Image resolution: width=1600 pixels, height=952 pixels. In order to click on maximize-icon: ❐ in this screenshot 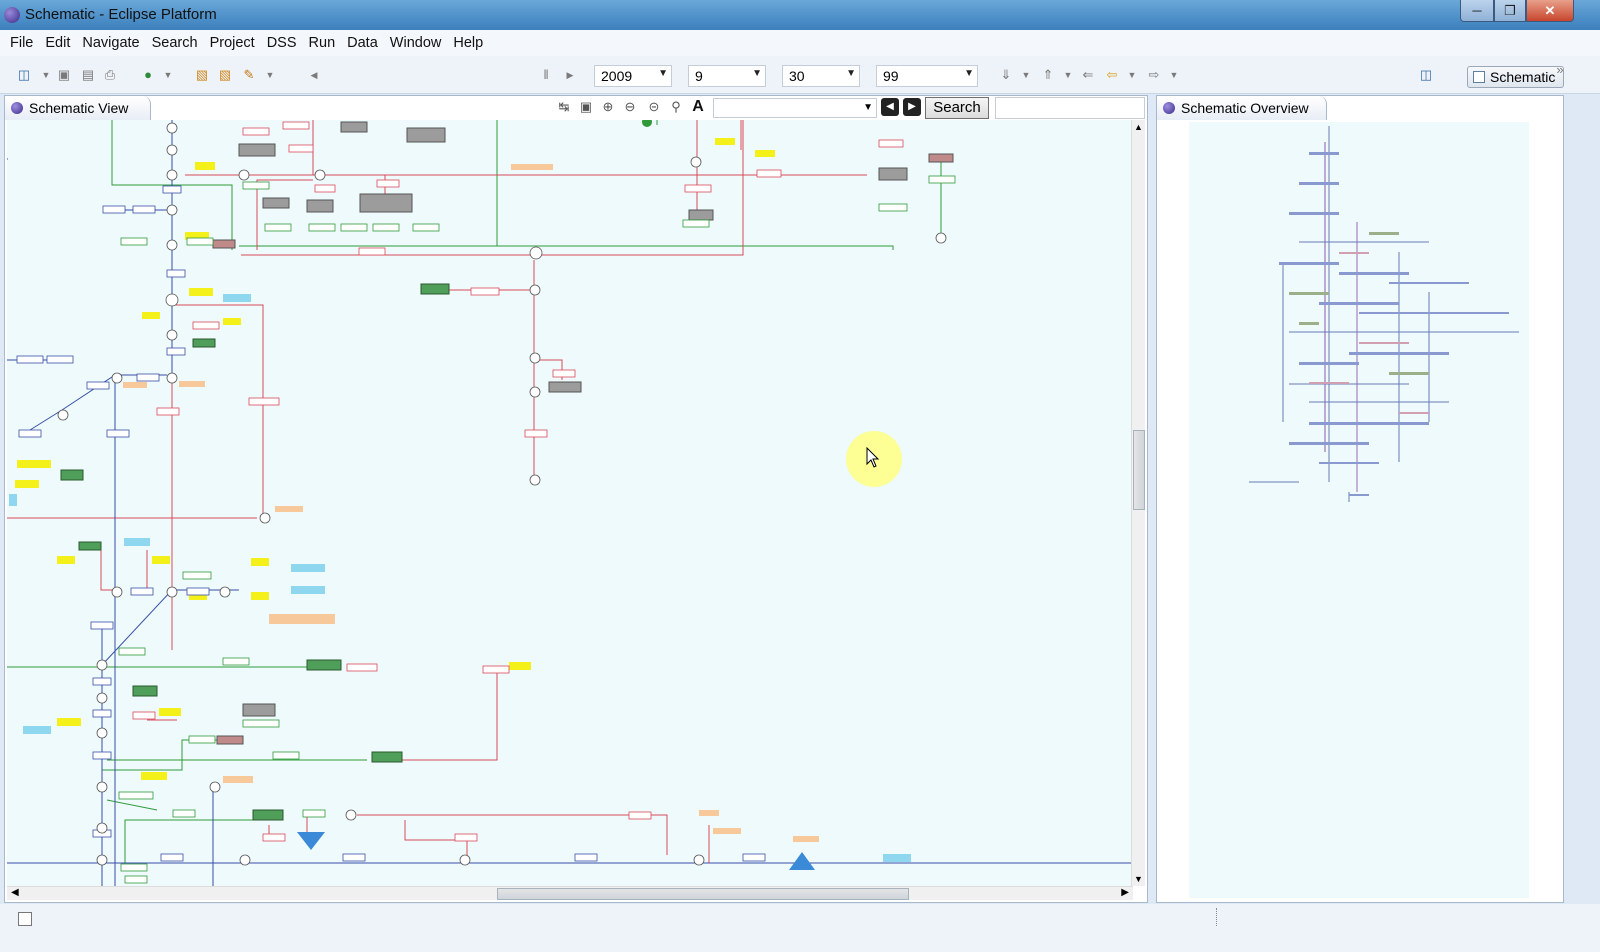, I will do `click(1510, 10)`.